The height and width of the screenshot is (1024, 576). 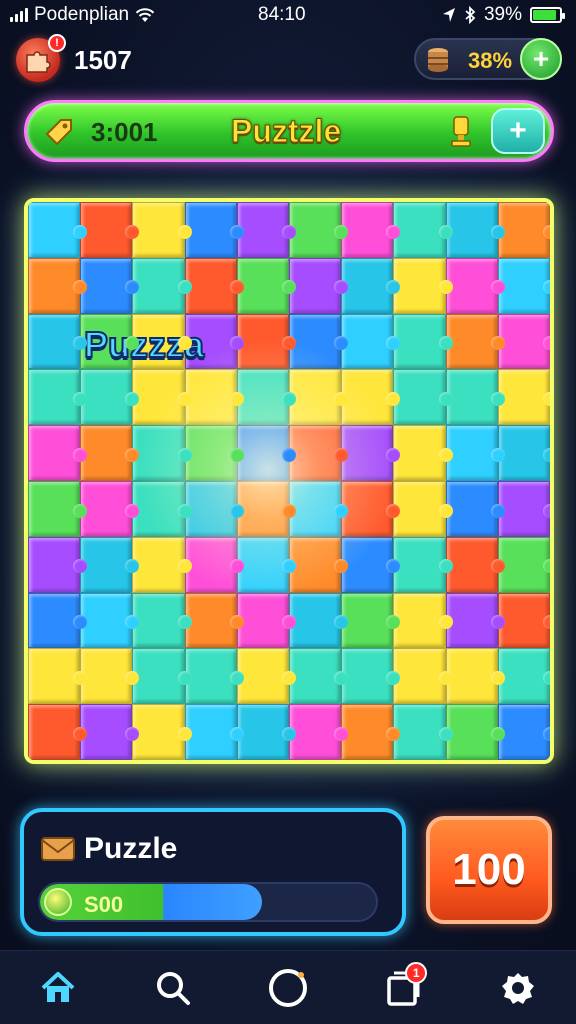 What do you see at coordinates (58, 988) in the screenshot?
I see `tab-home` at bounding box center [58, 988].